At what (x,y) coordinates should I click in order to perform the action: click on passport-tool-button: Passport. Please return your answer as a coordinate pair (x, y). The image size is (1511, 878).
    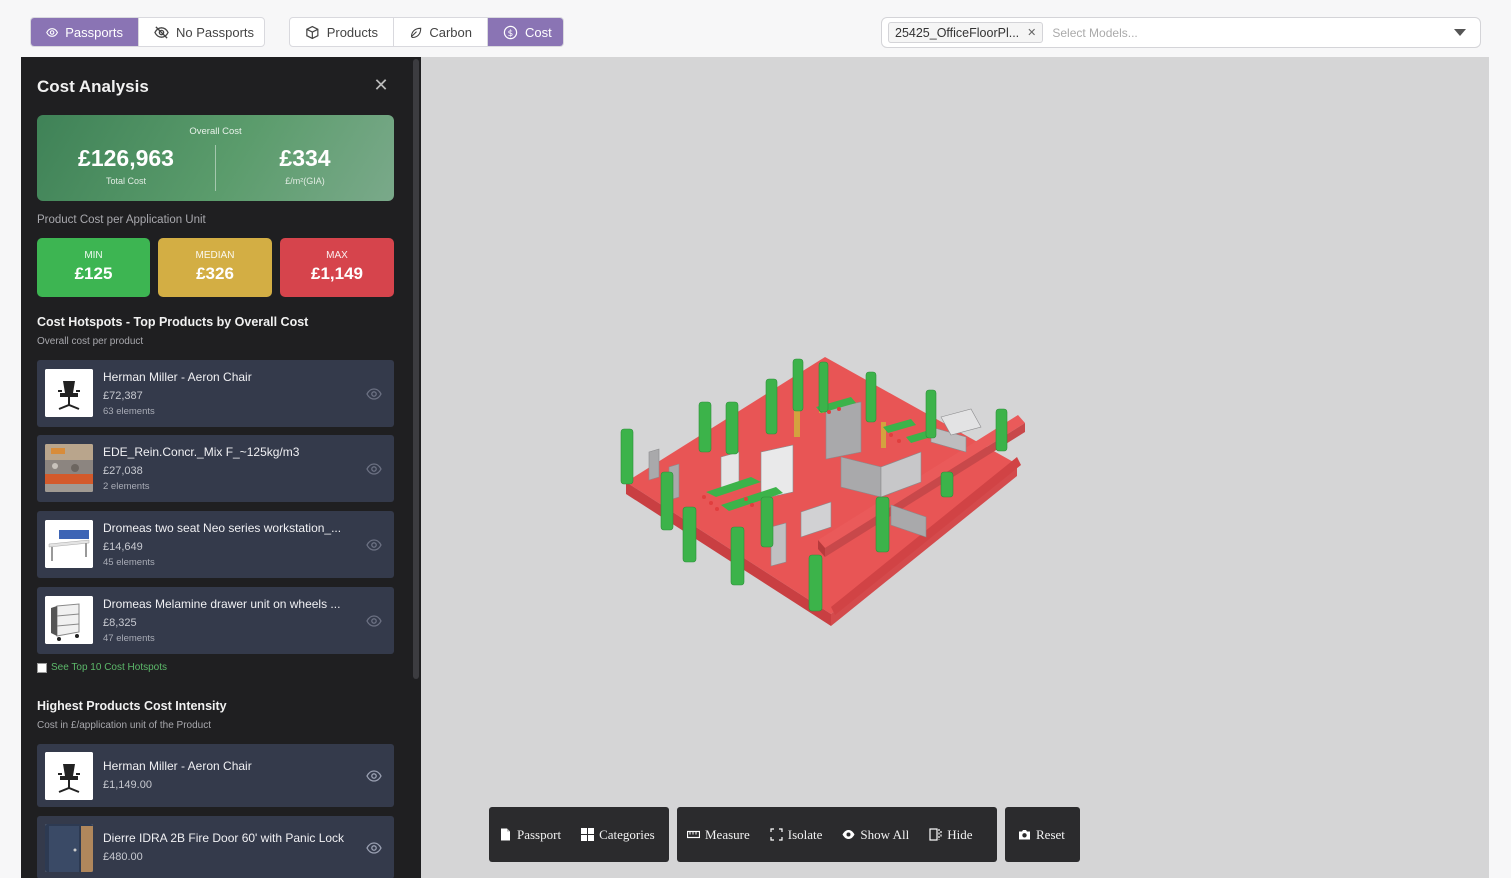
    Looking at the image, I should click on (530, 835).